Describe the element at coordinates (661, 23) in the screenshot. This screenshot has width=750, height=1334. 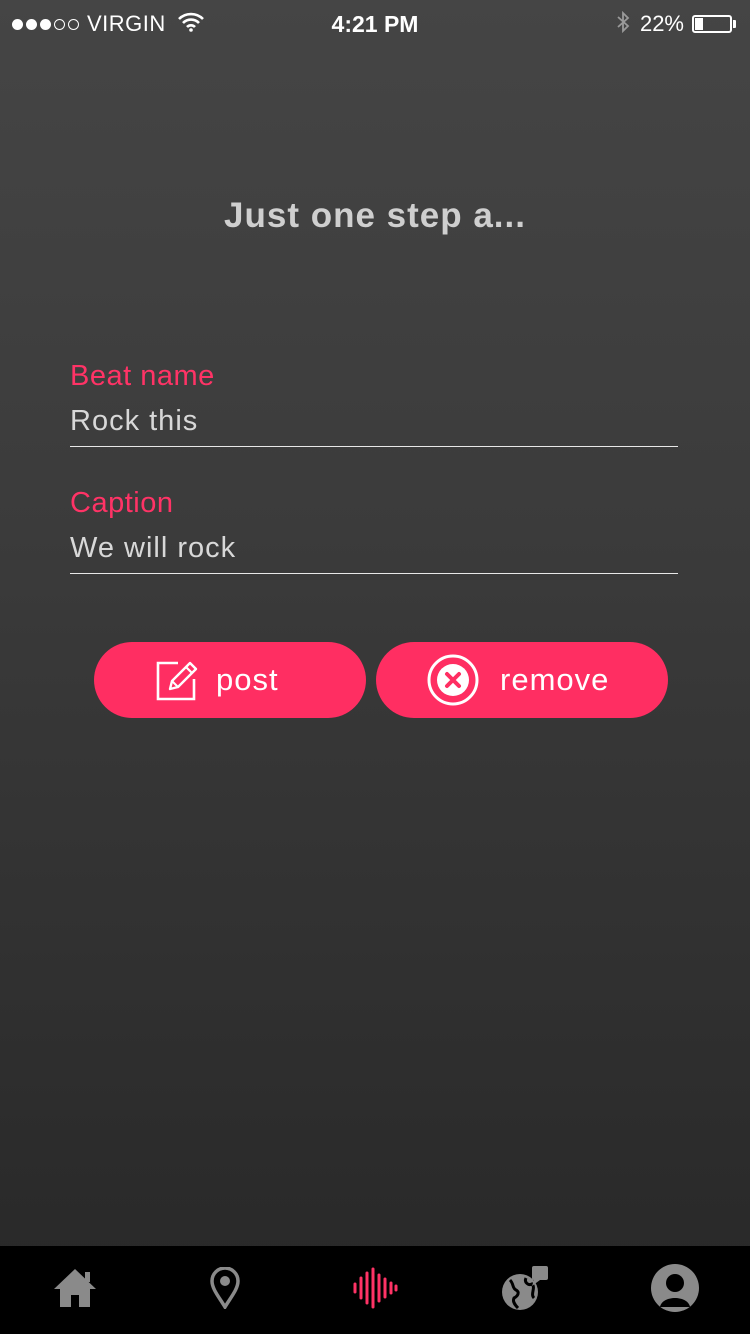
I see `battery-percent: 22%` at that location.